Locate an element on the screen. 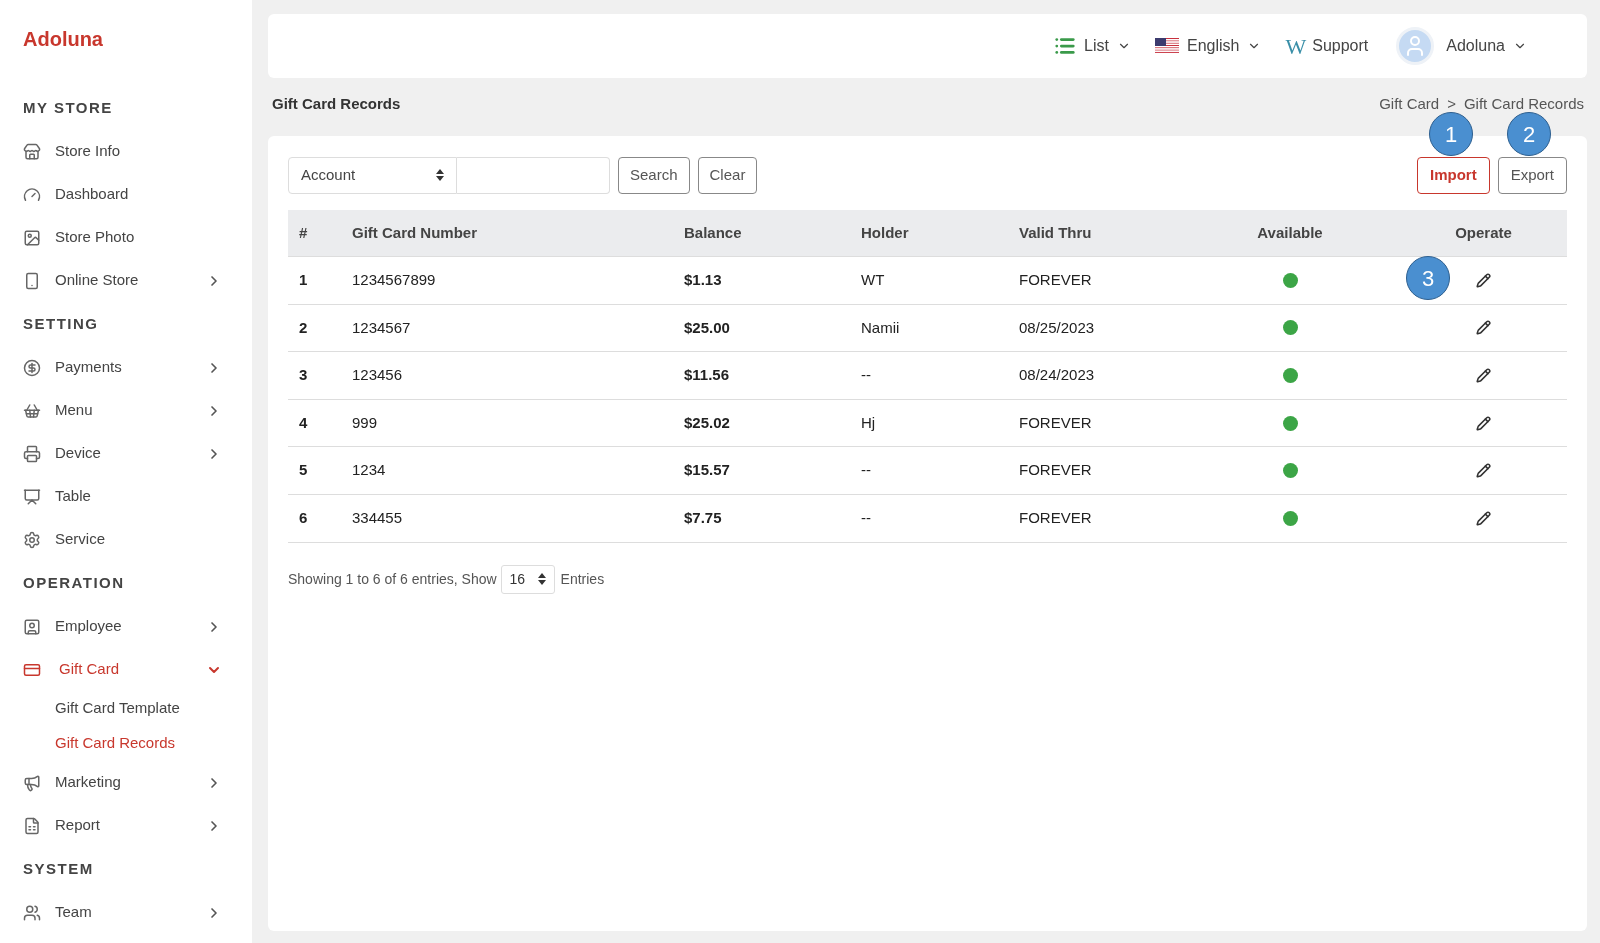  section-heading: MY STORE is located at coordinates (68, 107).